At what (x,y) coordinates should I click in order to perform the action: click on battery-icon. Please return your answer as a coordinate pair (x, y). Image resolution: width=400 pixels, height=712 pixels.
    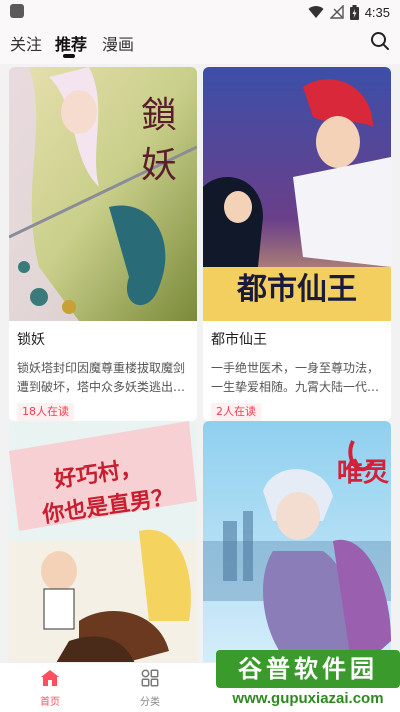
    Looking at the image, I should click on (354, 12).